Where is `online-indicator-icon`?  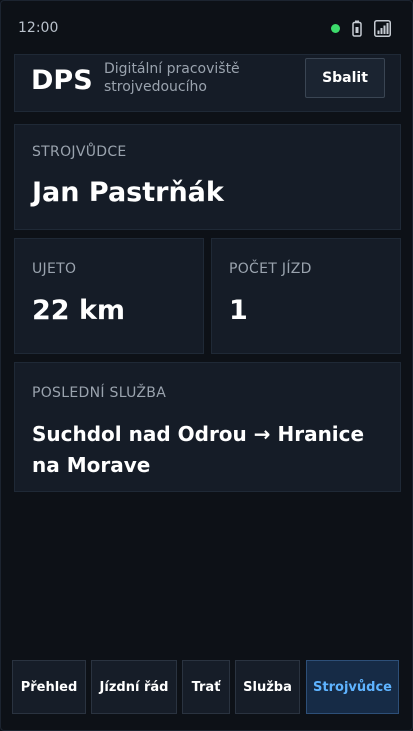
online-indicator-icon is located at coordinates (335, 28).